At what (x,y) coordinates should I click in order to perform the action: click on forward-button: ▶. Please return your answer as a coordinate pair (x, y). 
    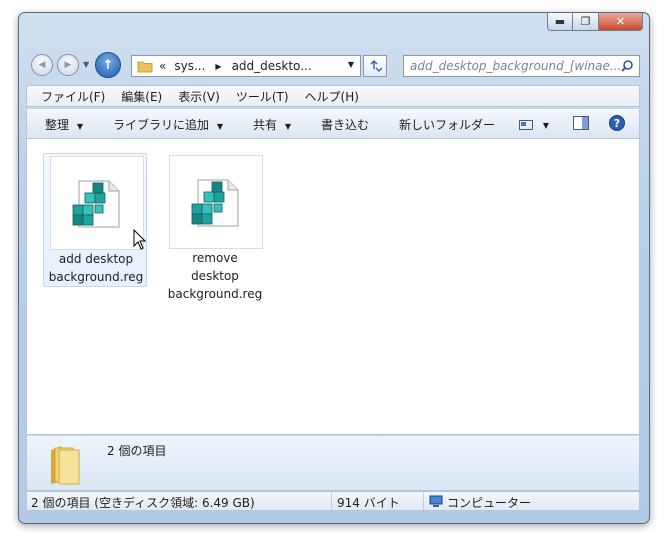
    Looking at the image, I should click on (68, 65).